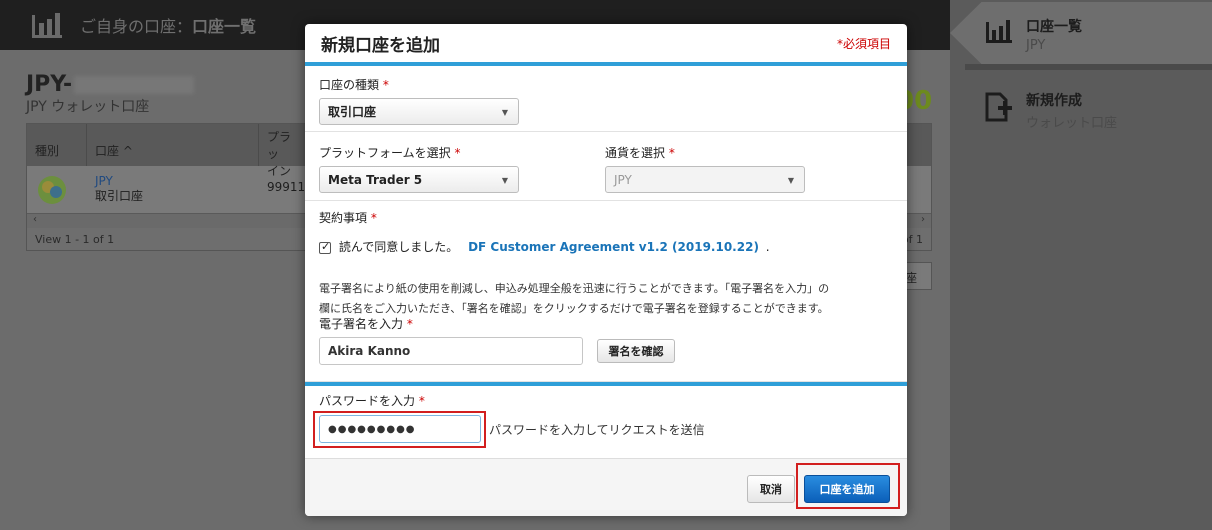 The width and height of the screenshot is (1212, 530). Describe the element at coordinates (451, 351) in the screenshot. I see `esign-input: Akira Kanno` at that location.